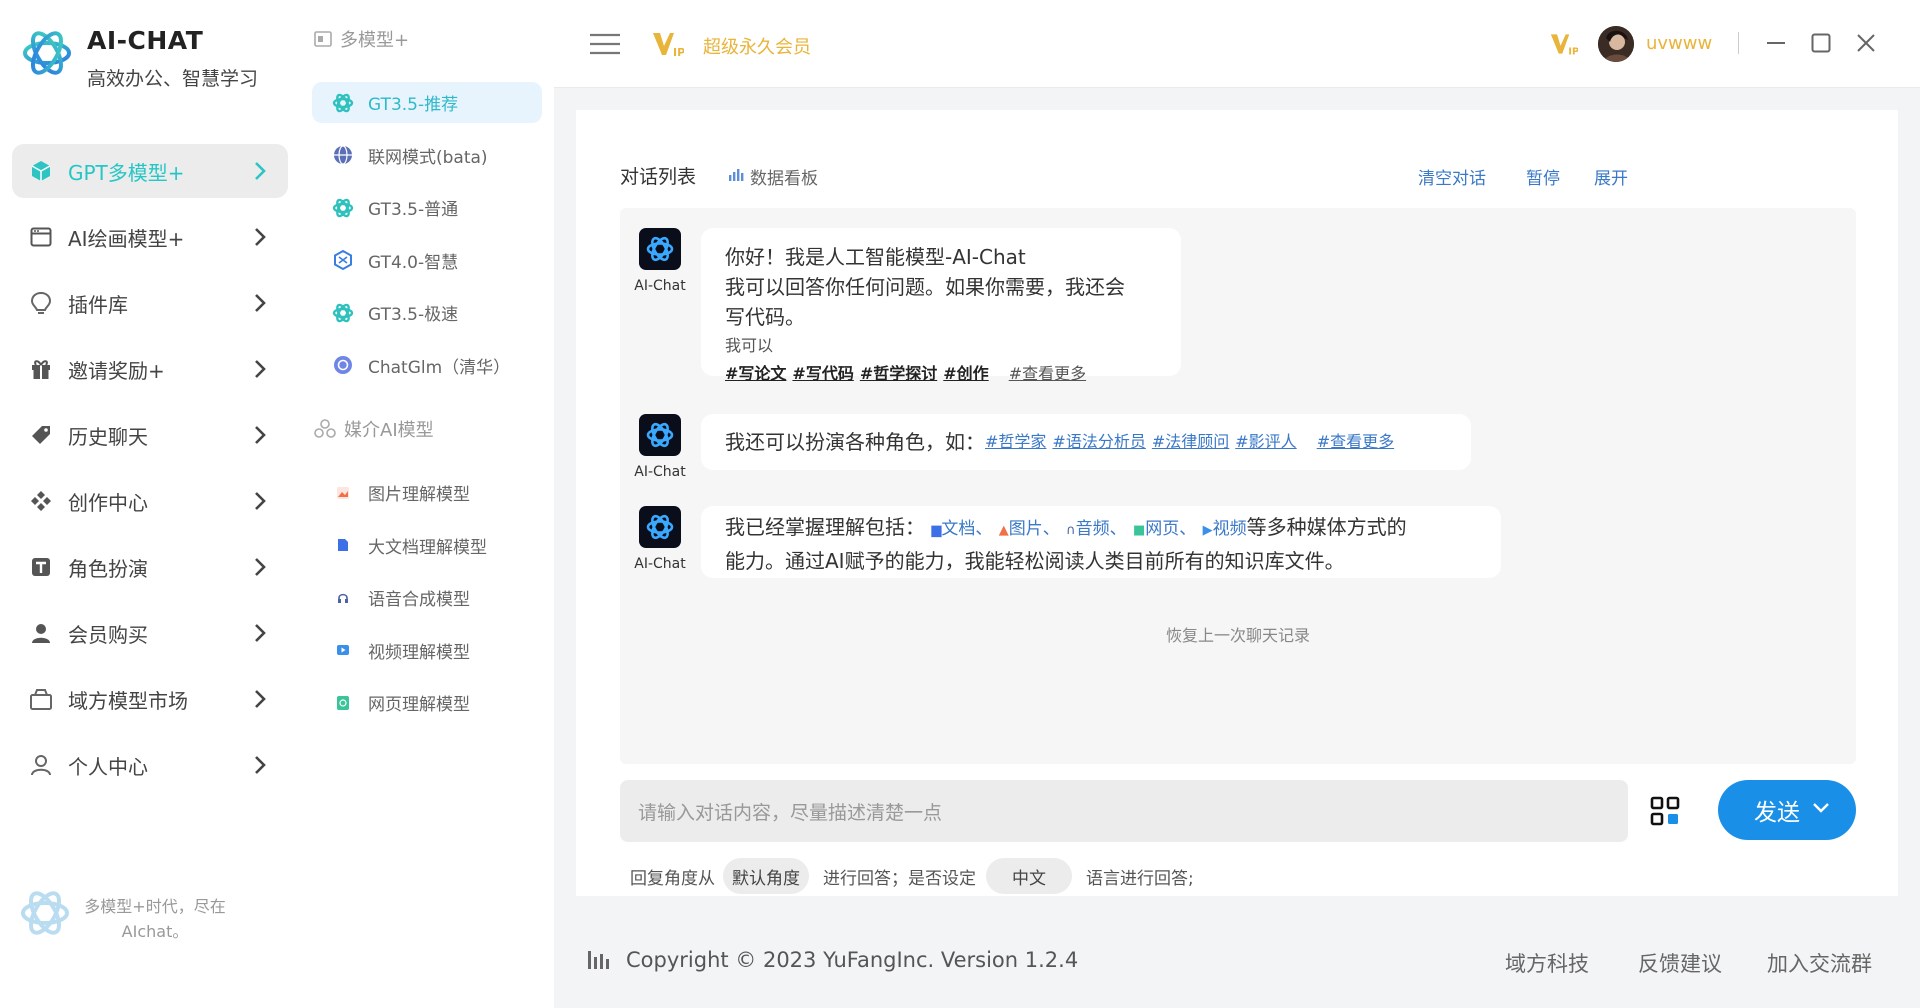 This screenshot has width=1920, height=1008. What do you see at coordinates (108, 502) in the screenshot?
I see `sidebar-item-label: 创作中心` at bounding box center [108, 502].